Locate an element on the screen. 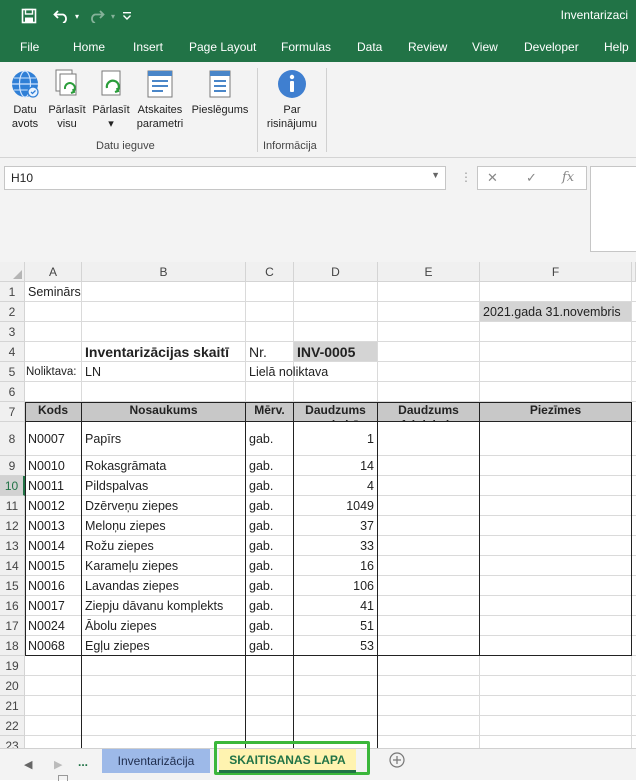  cell-daudzums: 106 is located at coordinates (335, 585).